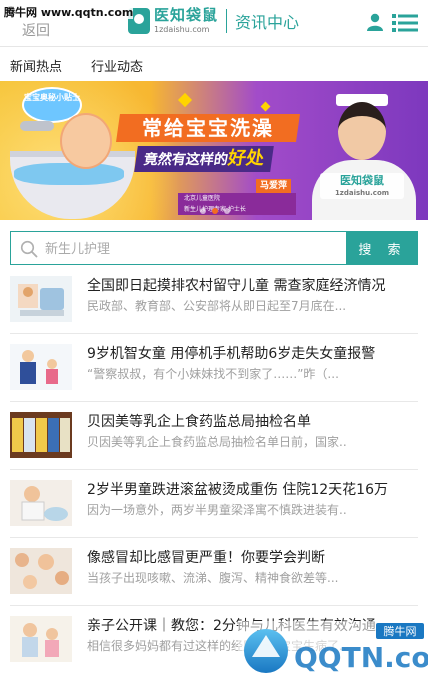  What do you see at coordinates (36, 65) in the screenshot?
I see `tab-news-hot: 新闻热点` at bounding box center [36, 65].